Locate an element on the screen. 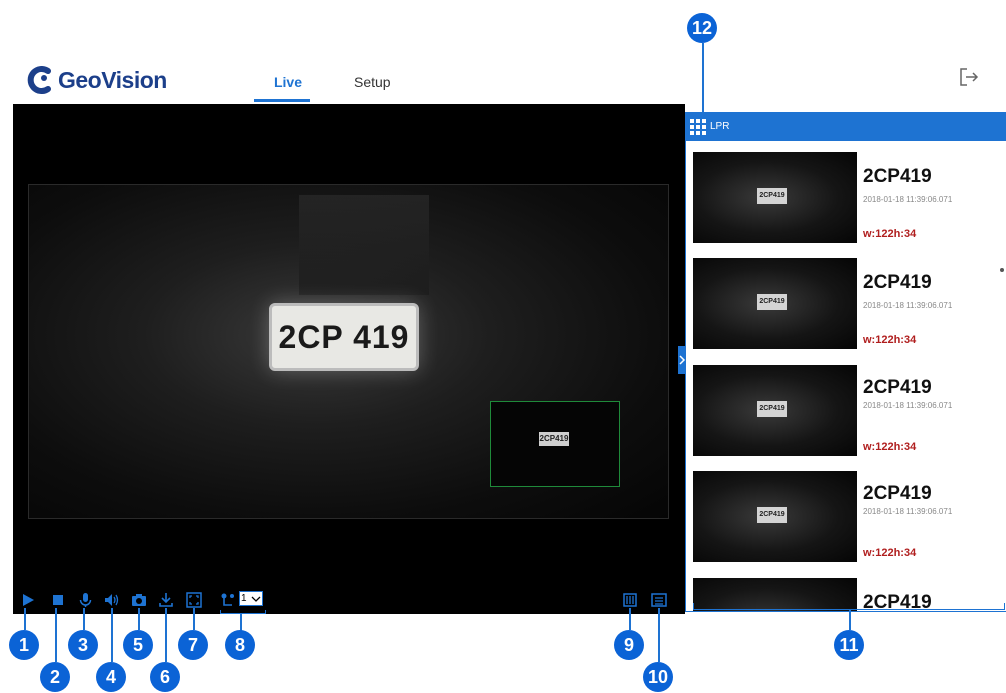 Image resolution: width=1006 pixels, height=693 pixels. roi-preview-box: 2CP419 is located at coordinates (555, 444).